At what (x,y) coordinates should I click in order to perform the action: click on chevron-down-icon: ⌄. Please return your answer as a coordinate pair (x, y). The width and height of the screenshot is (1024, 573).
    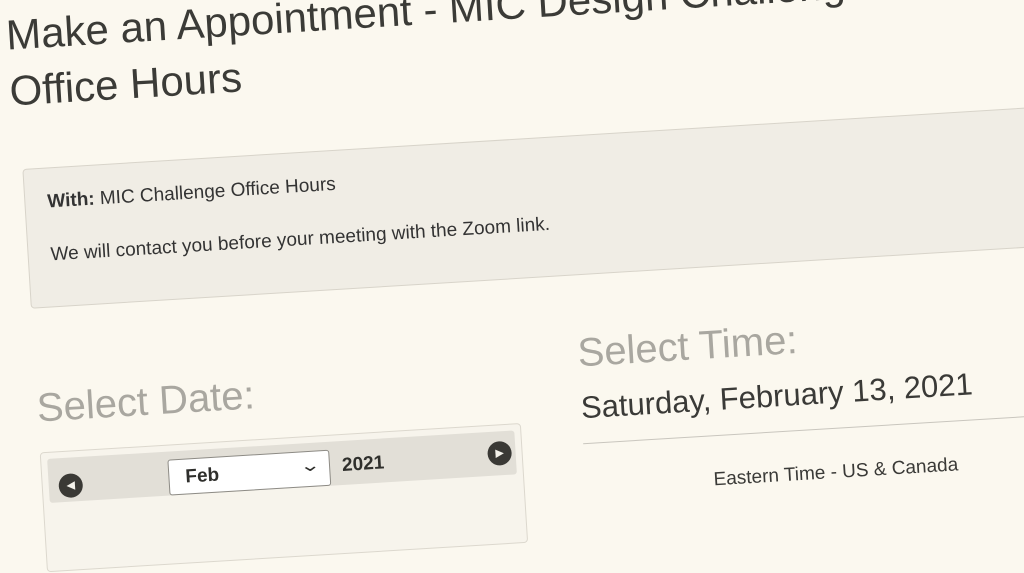
    Looking at the image, I should click on (310, 465).